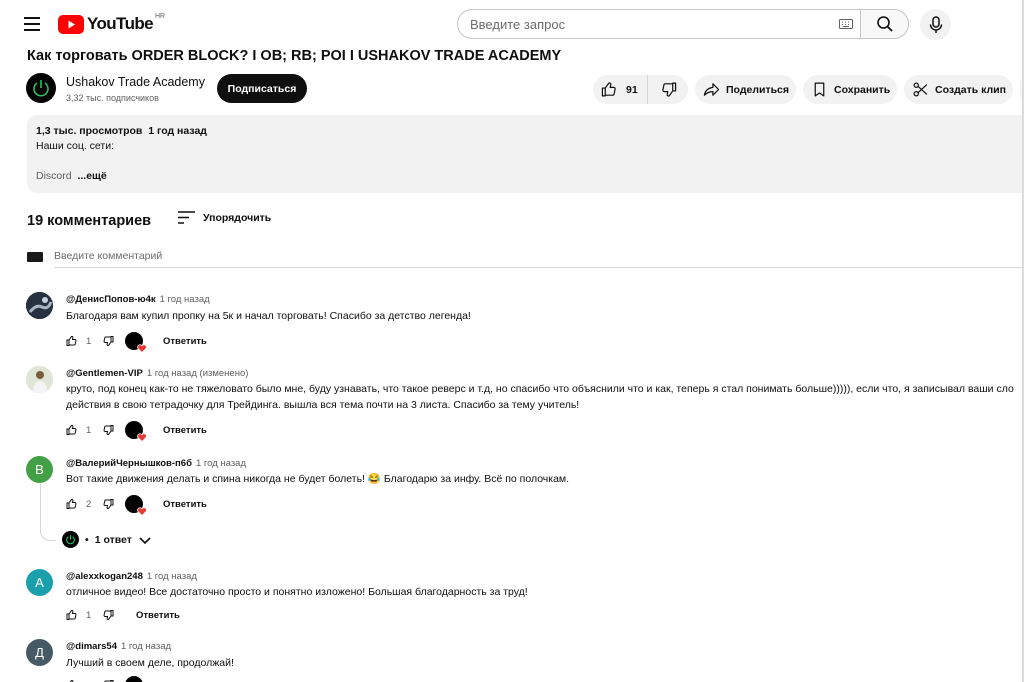 This screenshot has height=682, width=1024. What do you see at coordinates (150, 663) in the screenshot?
I see `comment-text: Лучший в своем деле, продолжай!` at bounding box center [150, 663].